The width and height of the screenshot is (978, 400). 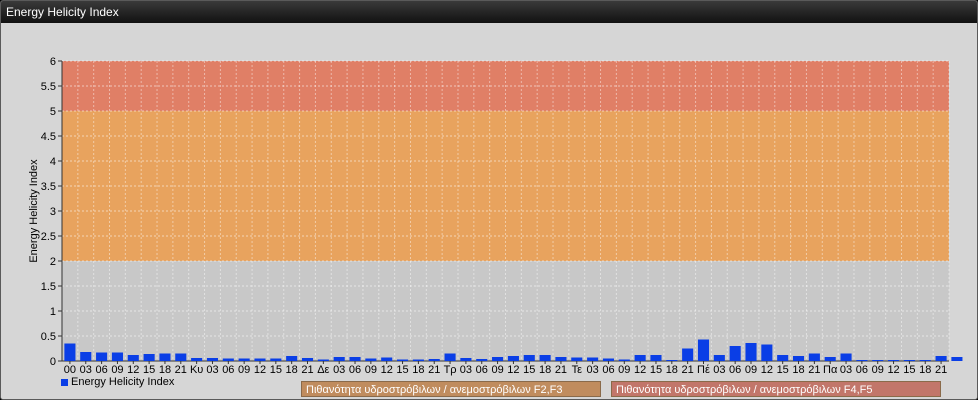 What do you see at coordinates (70, 370) in the screenshot?
I see `x-tick-label: 00` at bounding box center [70, 370].